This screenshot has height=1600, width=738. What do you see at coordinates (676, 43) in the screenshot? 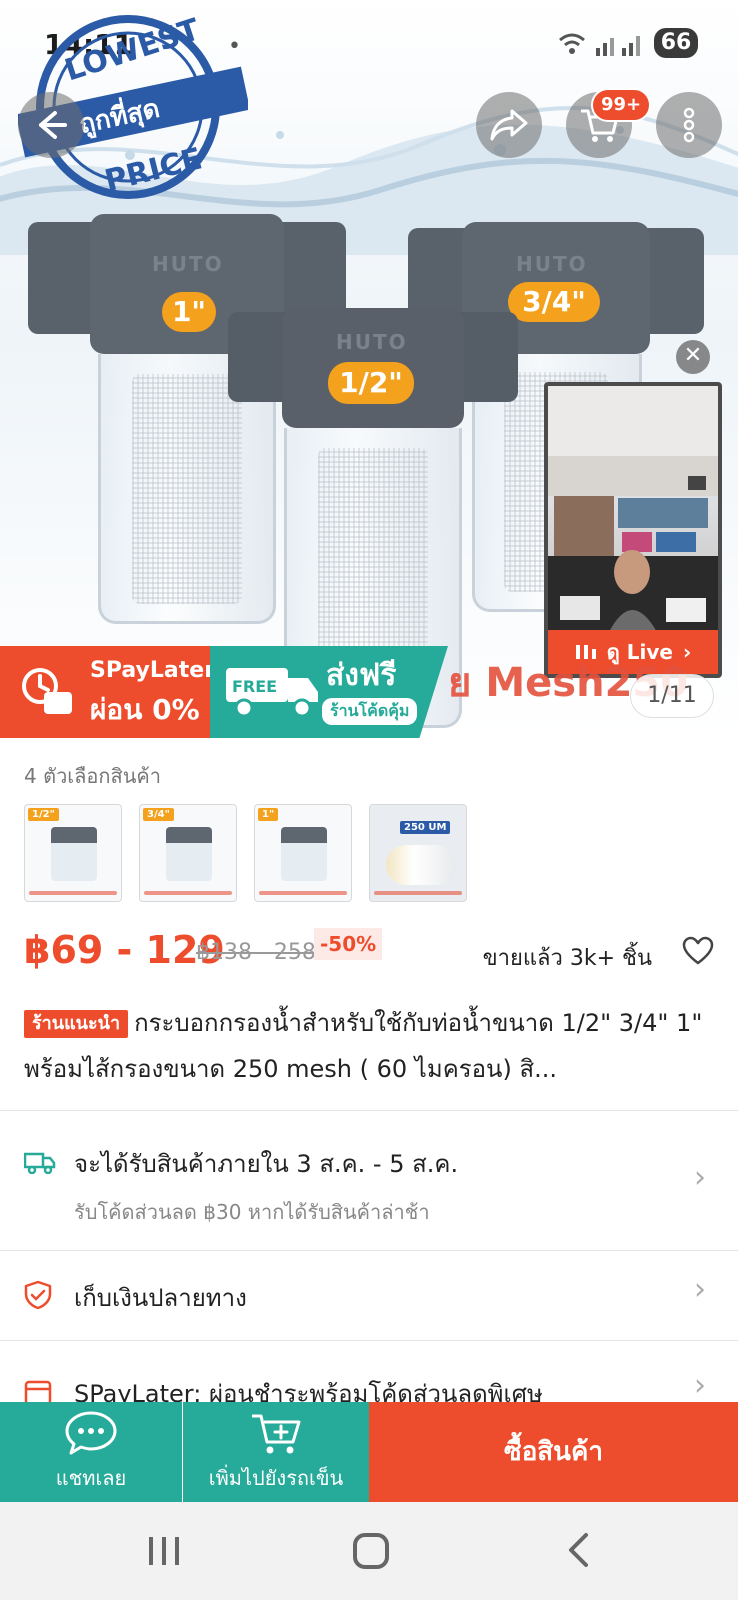
I see `battery-indicator: 66` at bounding box center [676, 43].